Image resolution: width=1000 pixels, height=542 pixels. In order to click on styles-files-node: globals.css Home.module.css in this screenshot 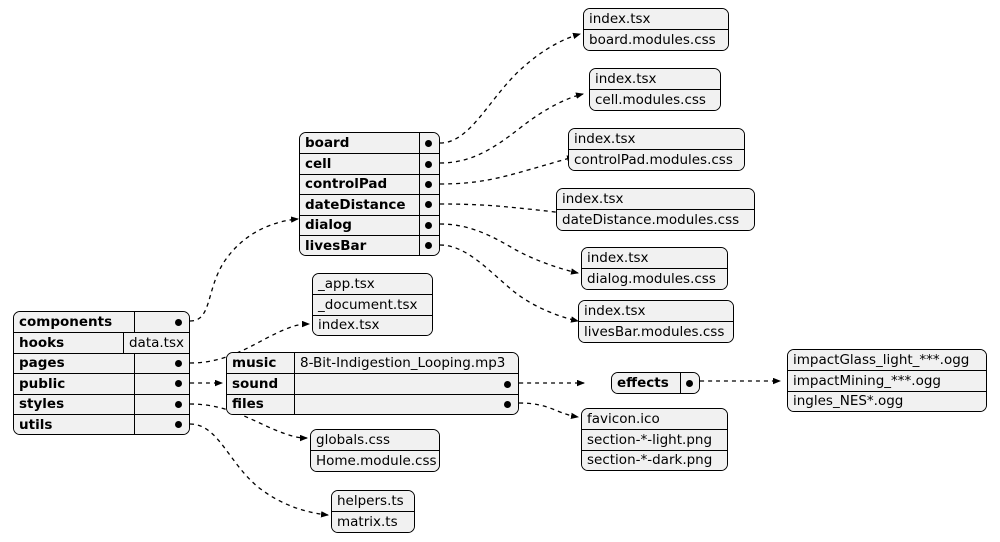, I will do `click(375, 450)`.